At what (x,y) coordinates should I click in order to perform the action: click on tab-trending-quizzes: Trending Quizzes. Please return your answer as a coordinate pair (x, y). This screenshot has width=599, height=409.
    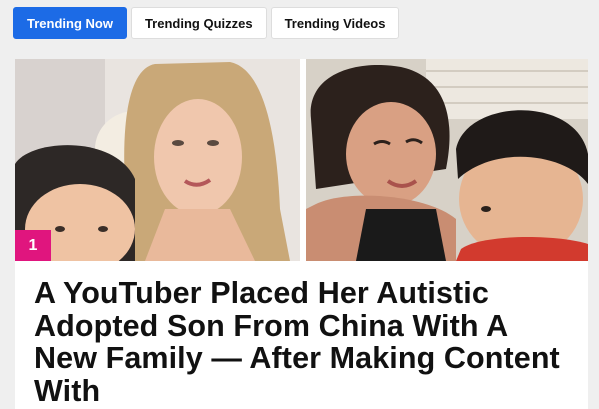
    Looking at the image, I should click on (198, 23).